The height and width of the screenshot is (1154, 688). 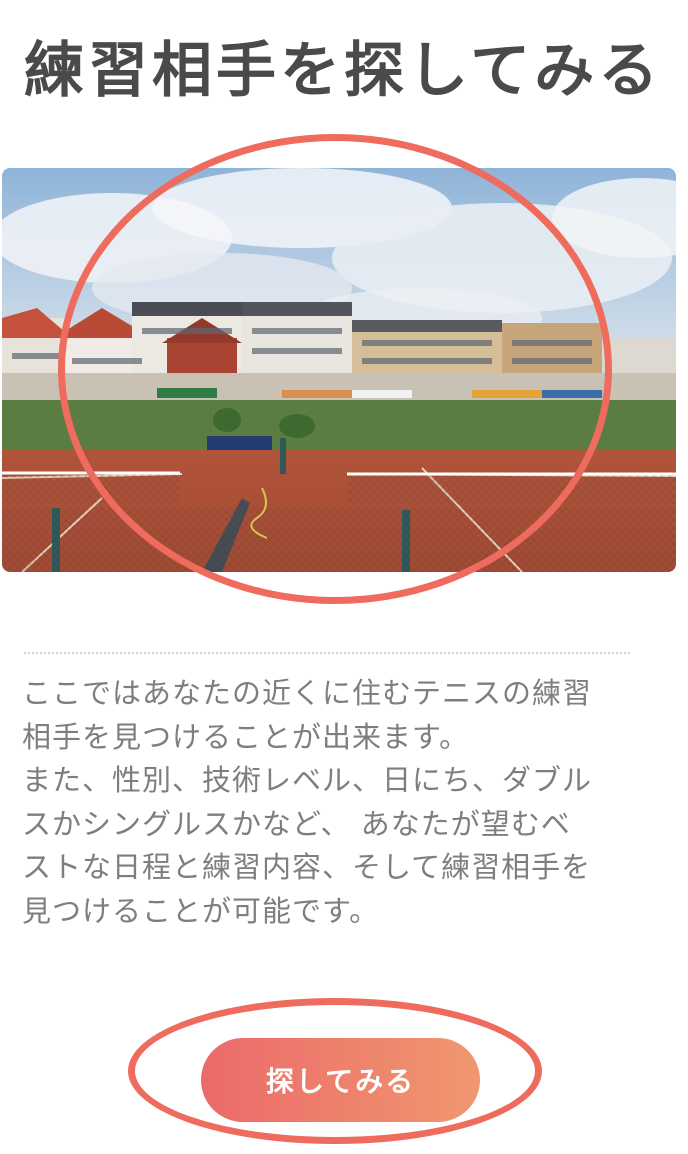 I want to click on description-line: 見つけることが可能です。, so click(x=201, y=910).